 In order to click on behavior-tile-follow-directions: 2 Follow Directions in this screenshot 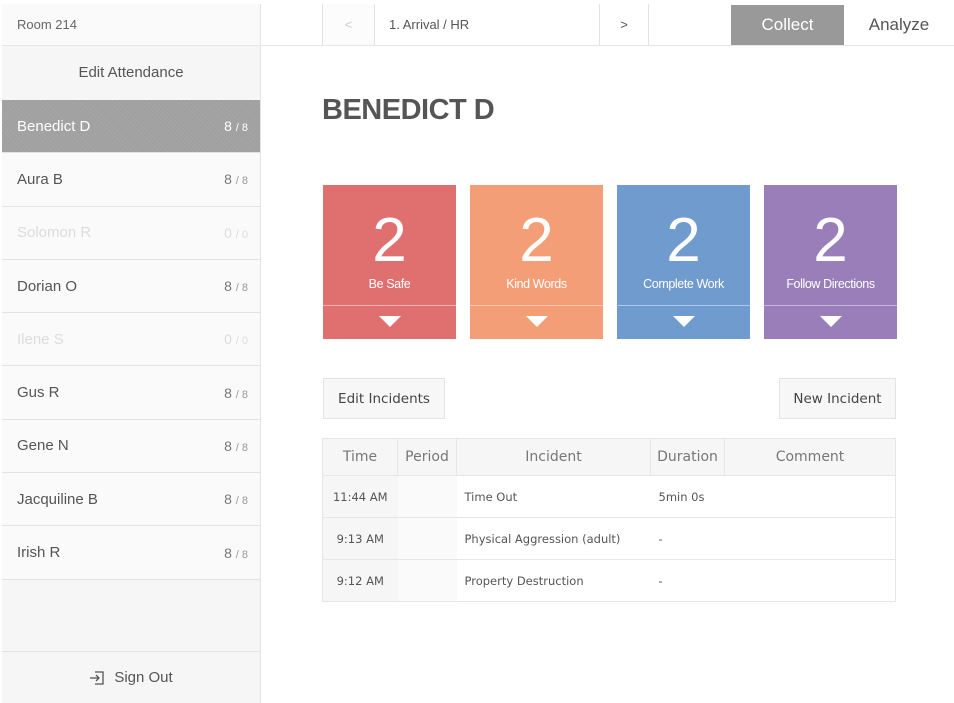, I will do `click(830, 262)`.